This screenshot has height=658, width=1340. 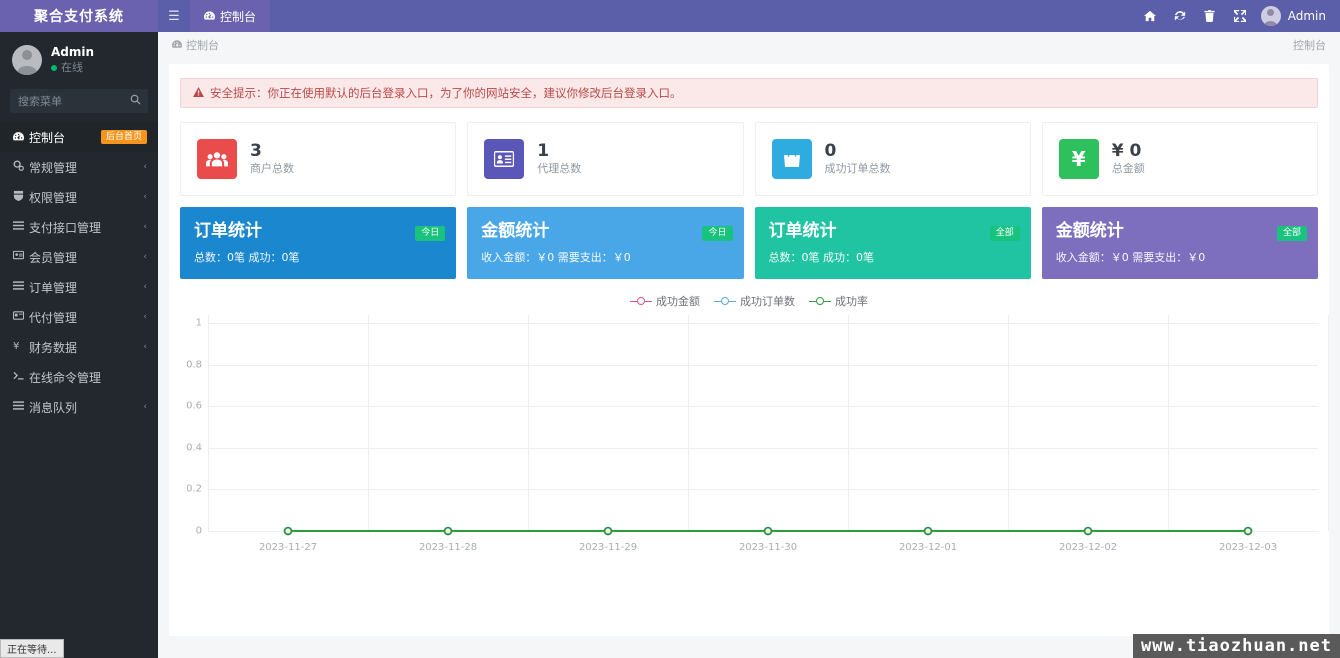 I want to click on watermark: www.tiaozhuan.net, so click(x=1236, y=646).